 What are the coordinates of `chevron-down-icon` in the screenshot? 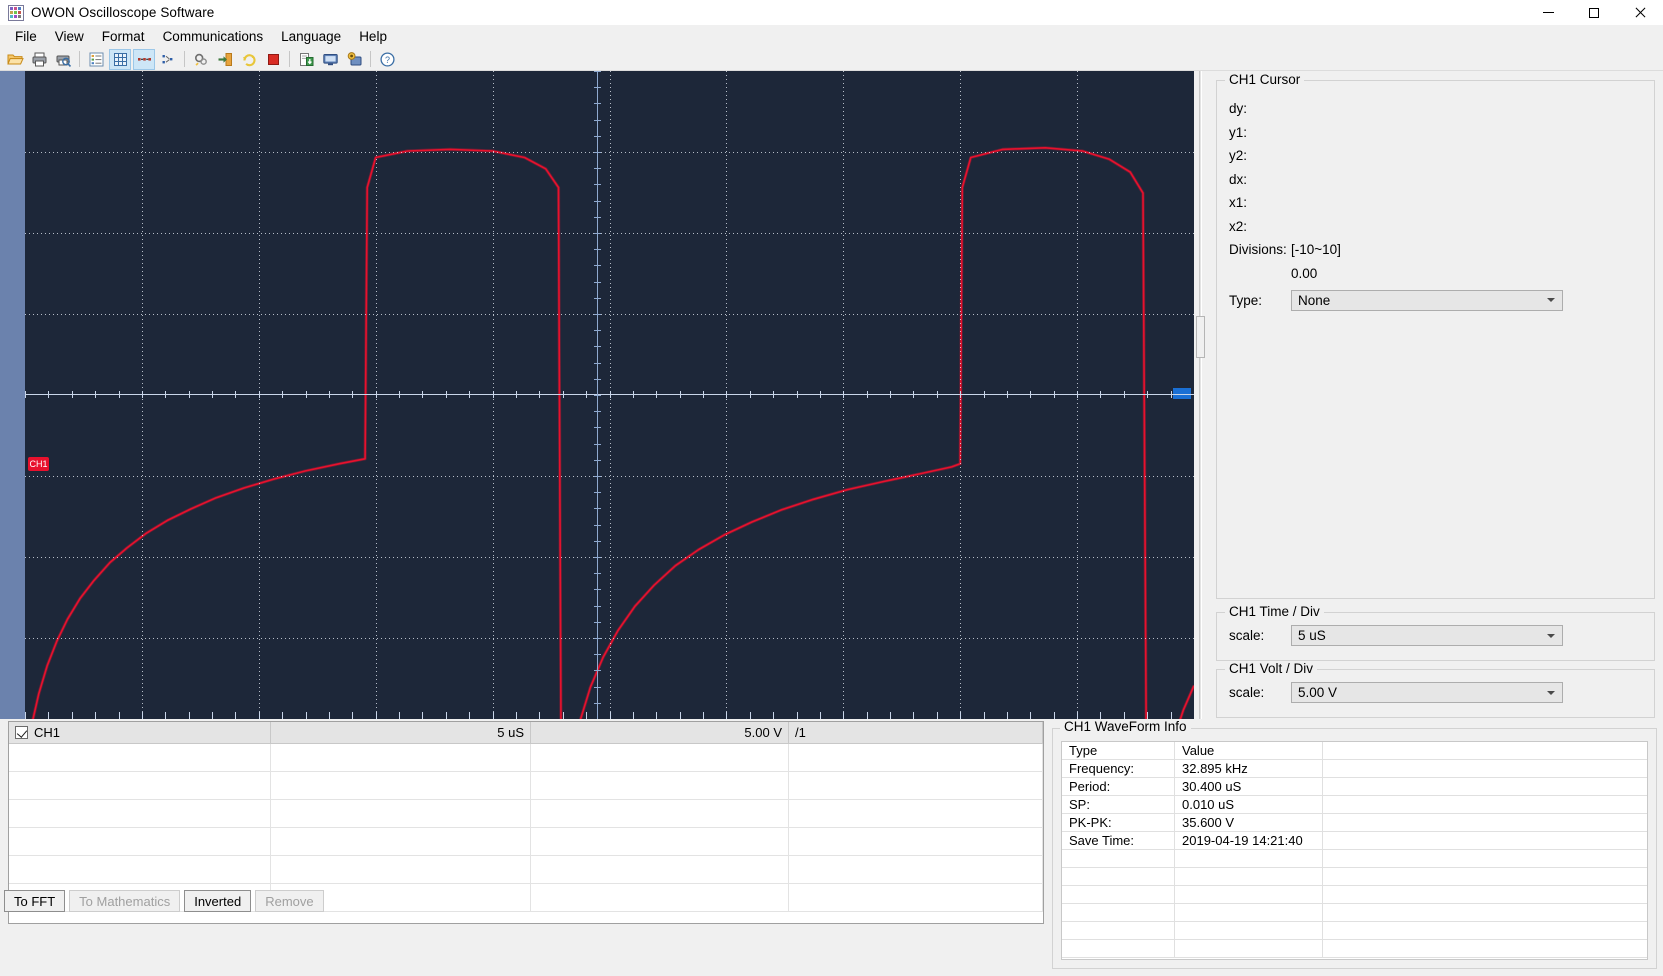 It's located at (1551, 300).